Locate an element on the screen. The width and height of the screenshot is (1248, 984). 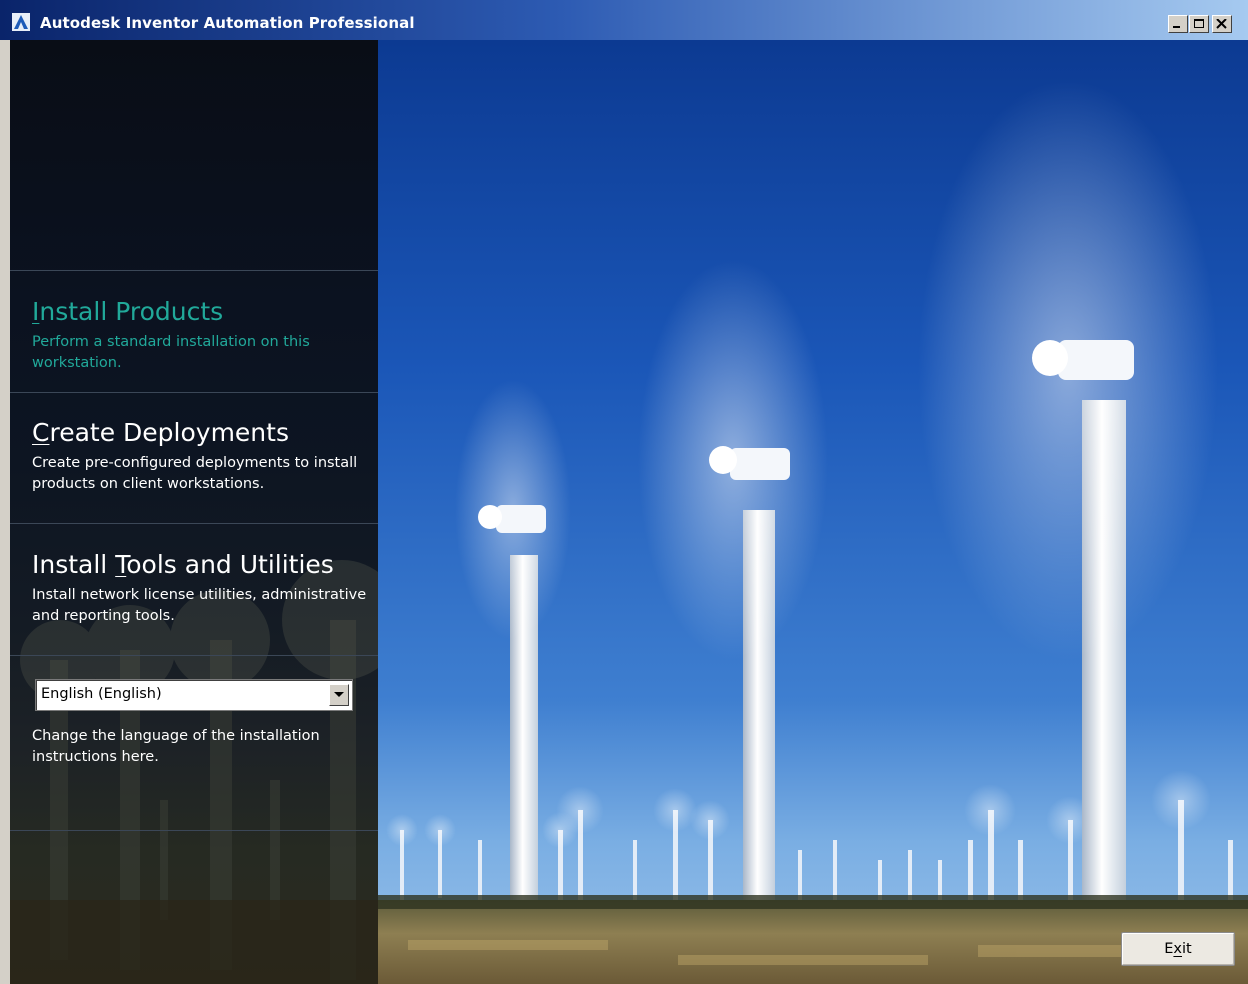
exit-button: Exit is located at coordinates (1178, 949).